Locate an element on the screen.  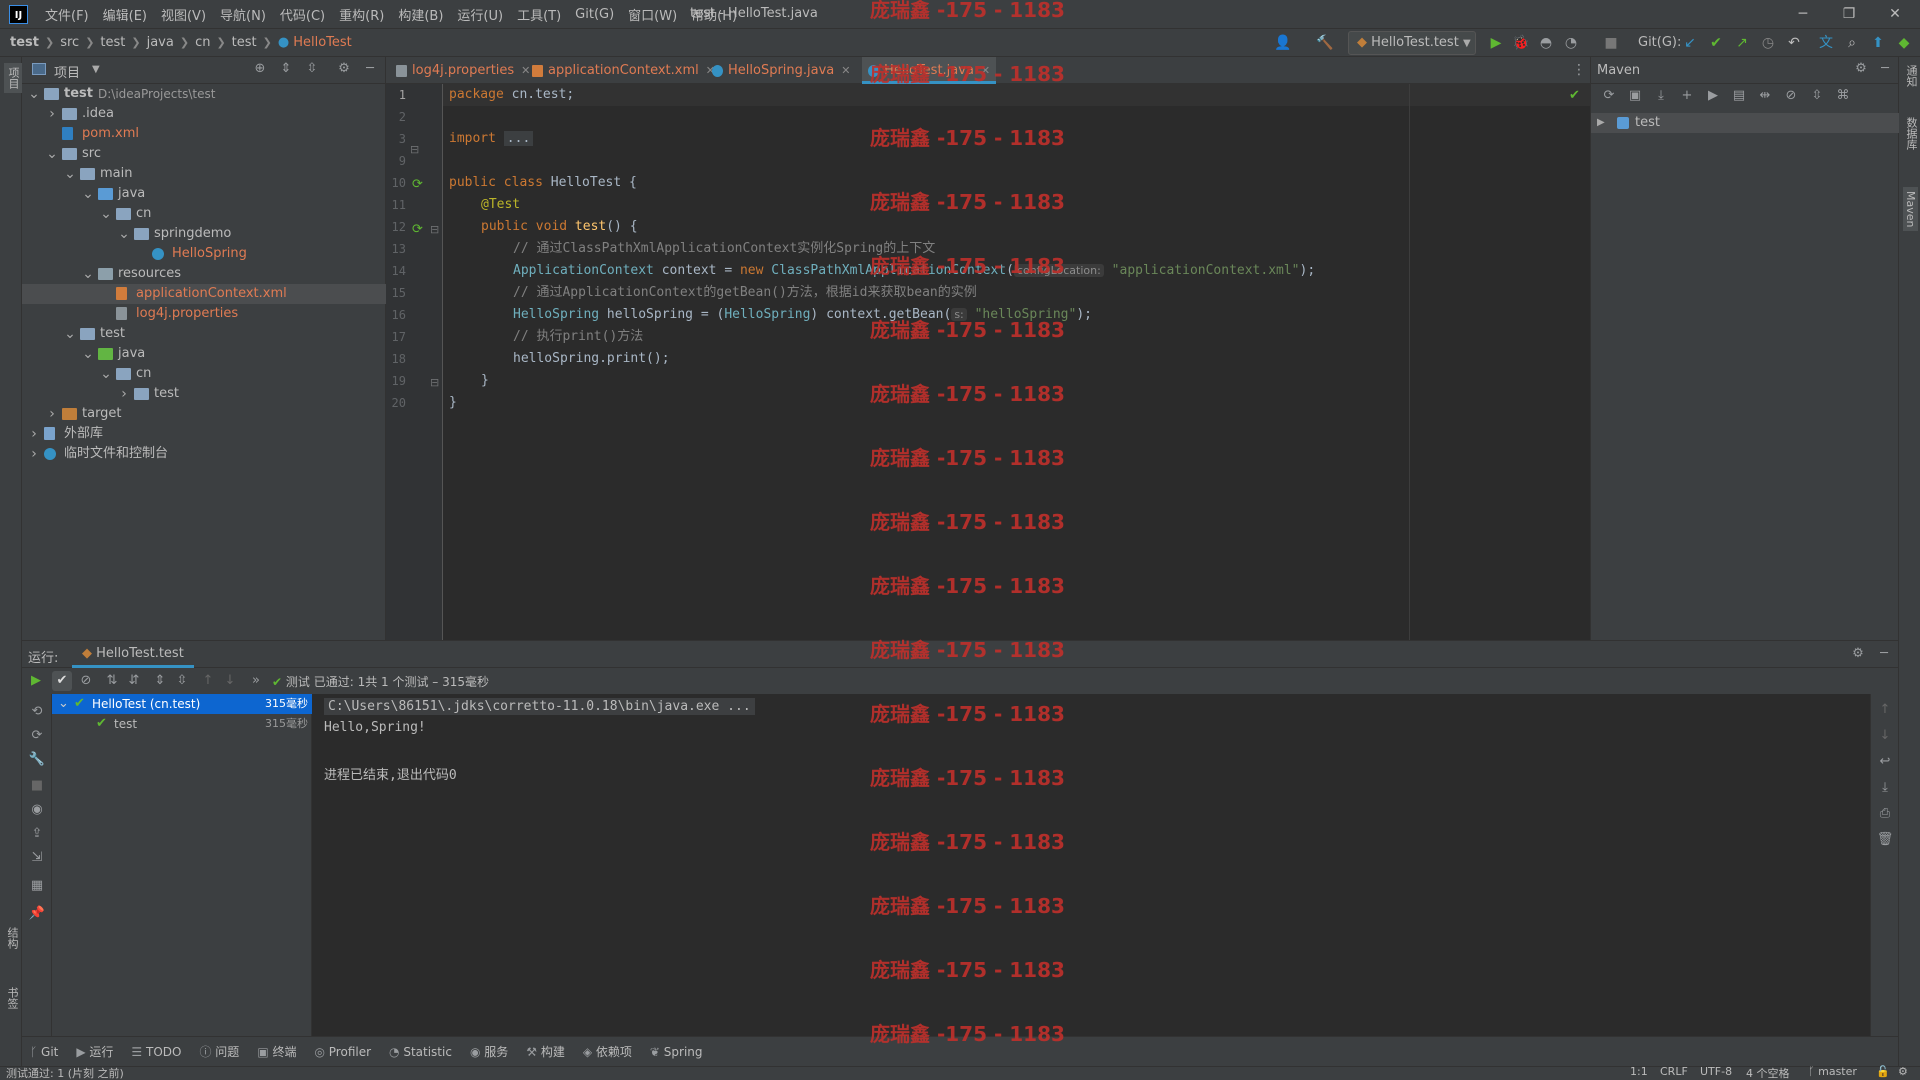
memory-icon: ⚙ is located at coordinates (1903, 1071).